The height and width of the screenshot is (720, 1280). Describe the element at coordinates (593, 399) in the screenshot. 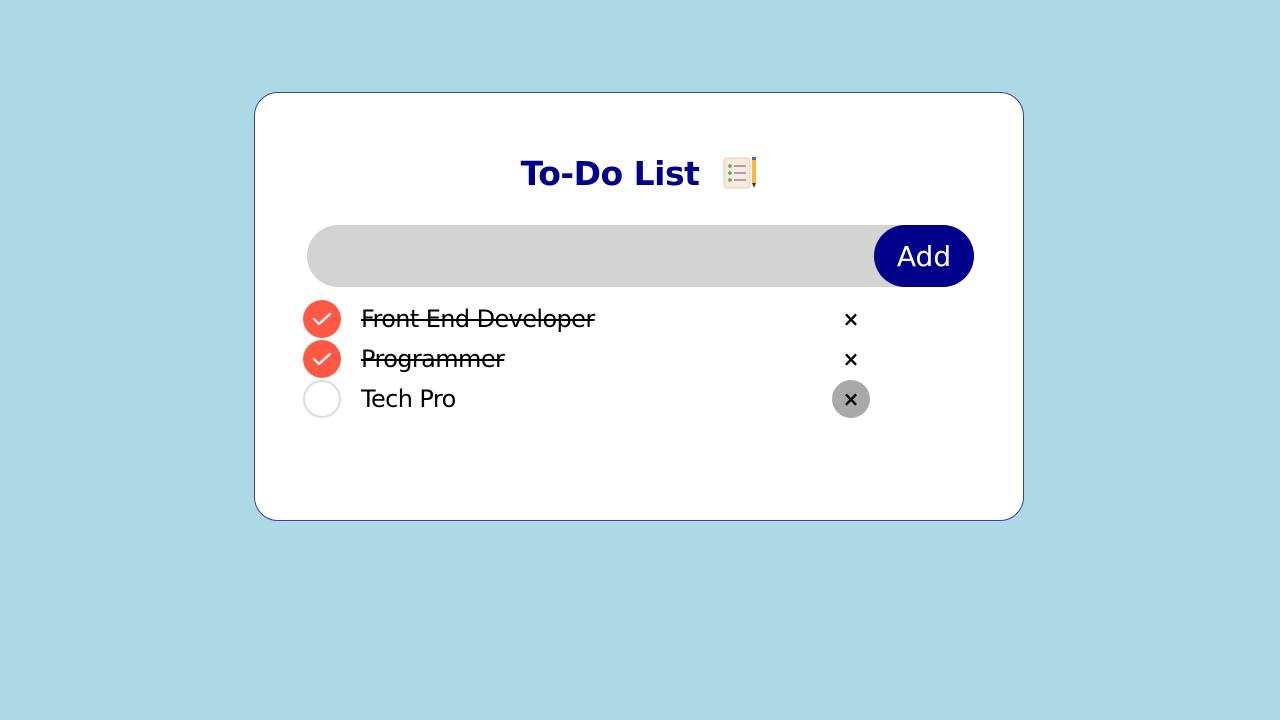

I see `task-item: Tech Pro ×` at that location.